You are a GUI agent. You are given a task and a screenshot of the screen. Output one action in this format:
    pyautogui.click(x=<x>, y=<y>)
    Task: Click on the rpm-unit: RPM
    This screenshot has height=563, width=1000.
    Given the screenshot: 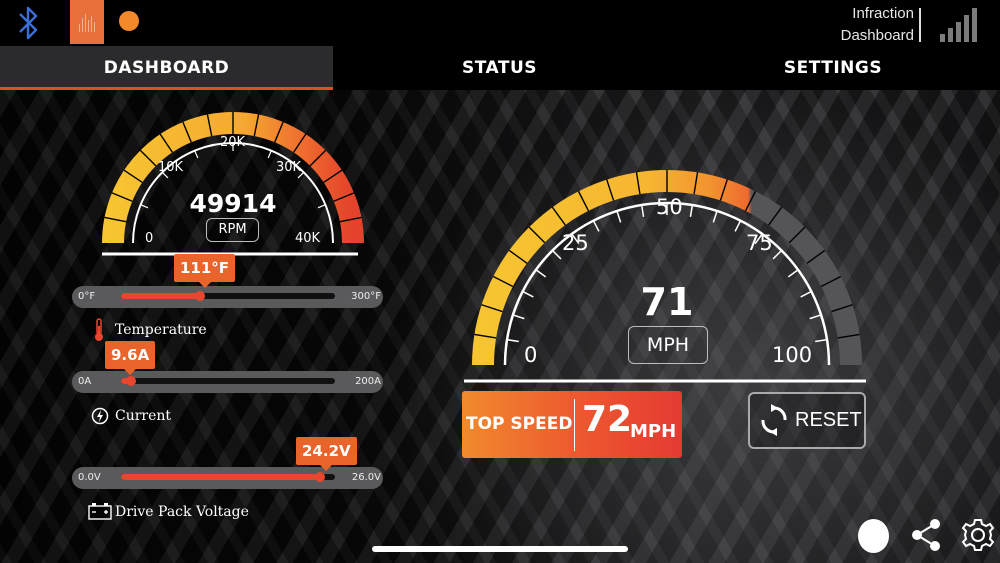 What is the action you would take?
    pyautogui.click(x=232, y=229)
    